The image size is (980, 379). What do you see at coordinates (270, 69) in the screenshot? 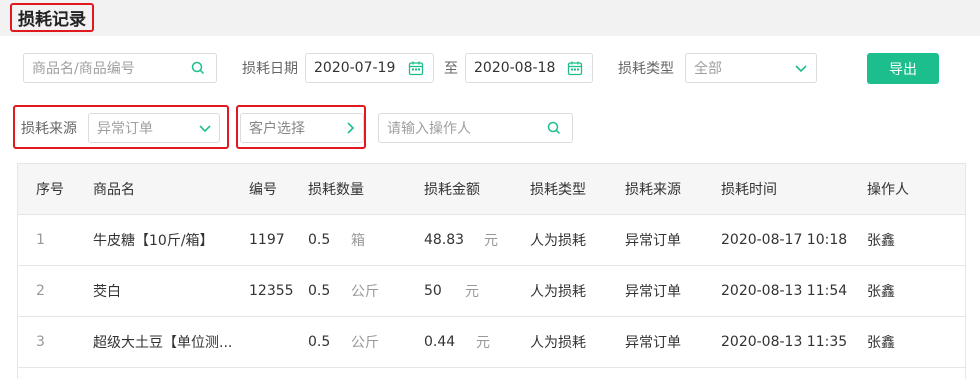
I see `date-label: 损耗日期` at bounding box center [270, 69].